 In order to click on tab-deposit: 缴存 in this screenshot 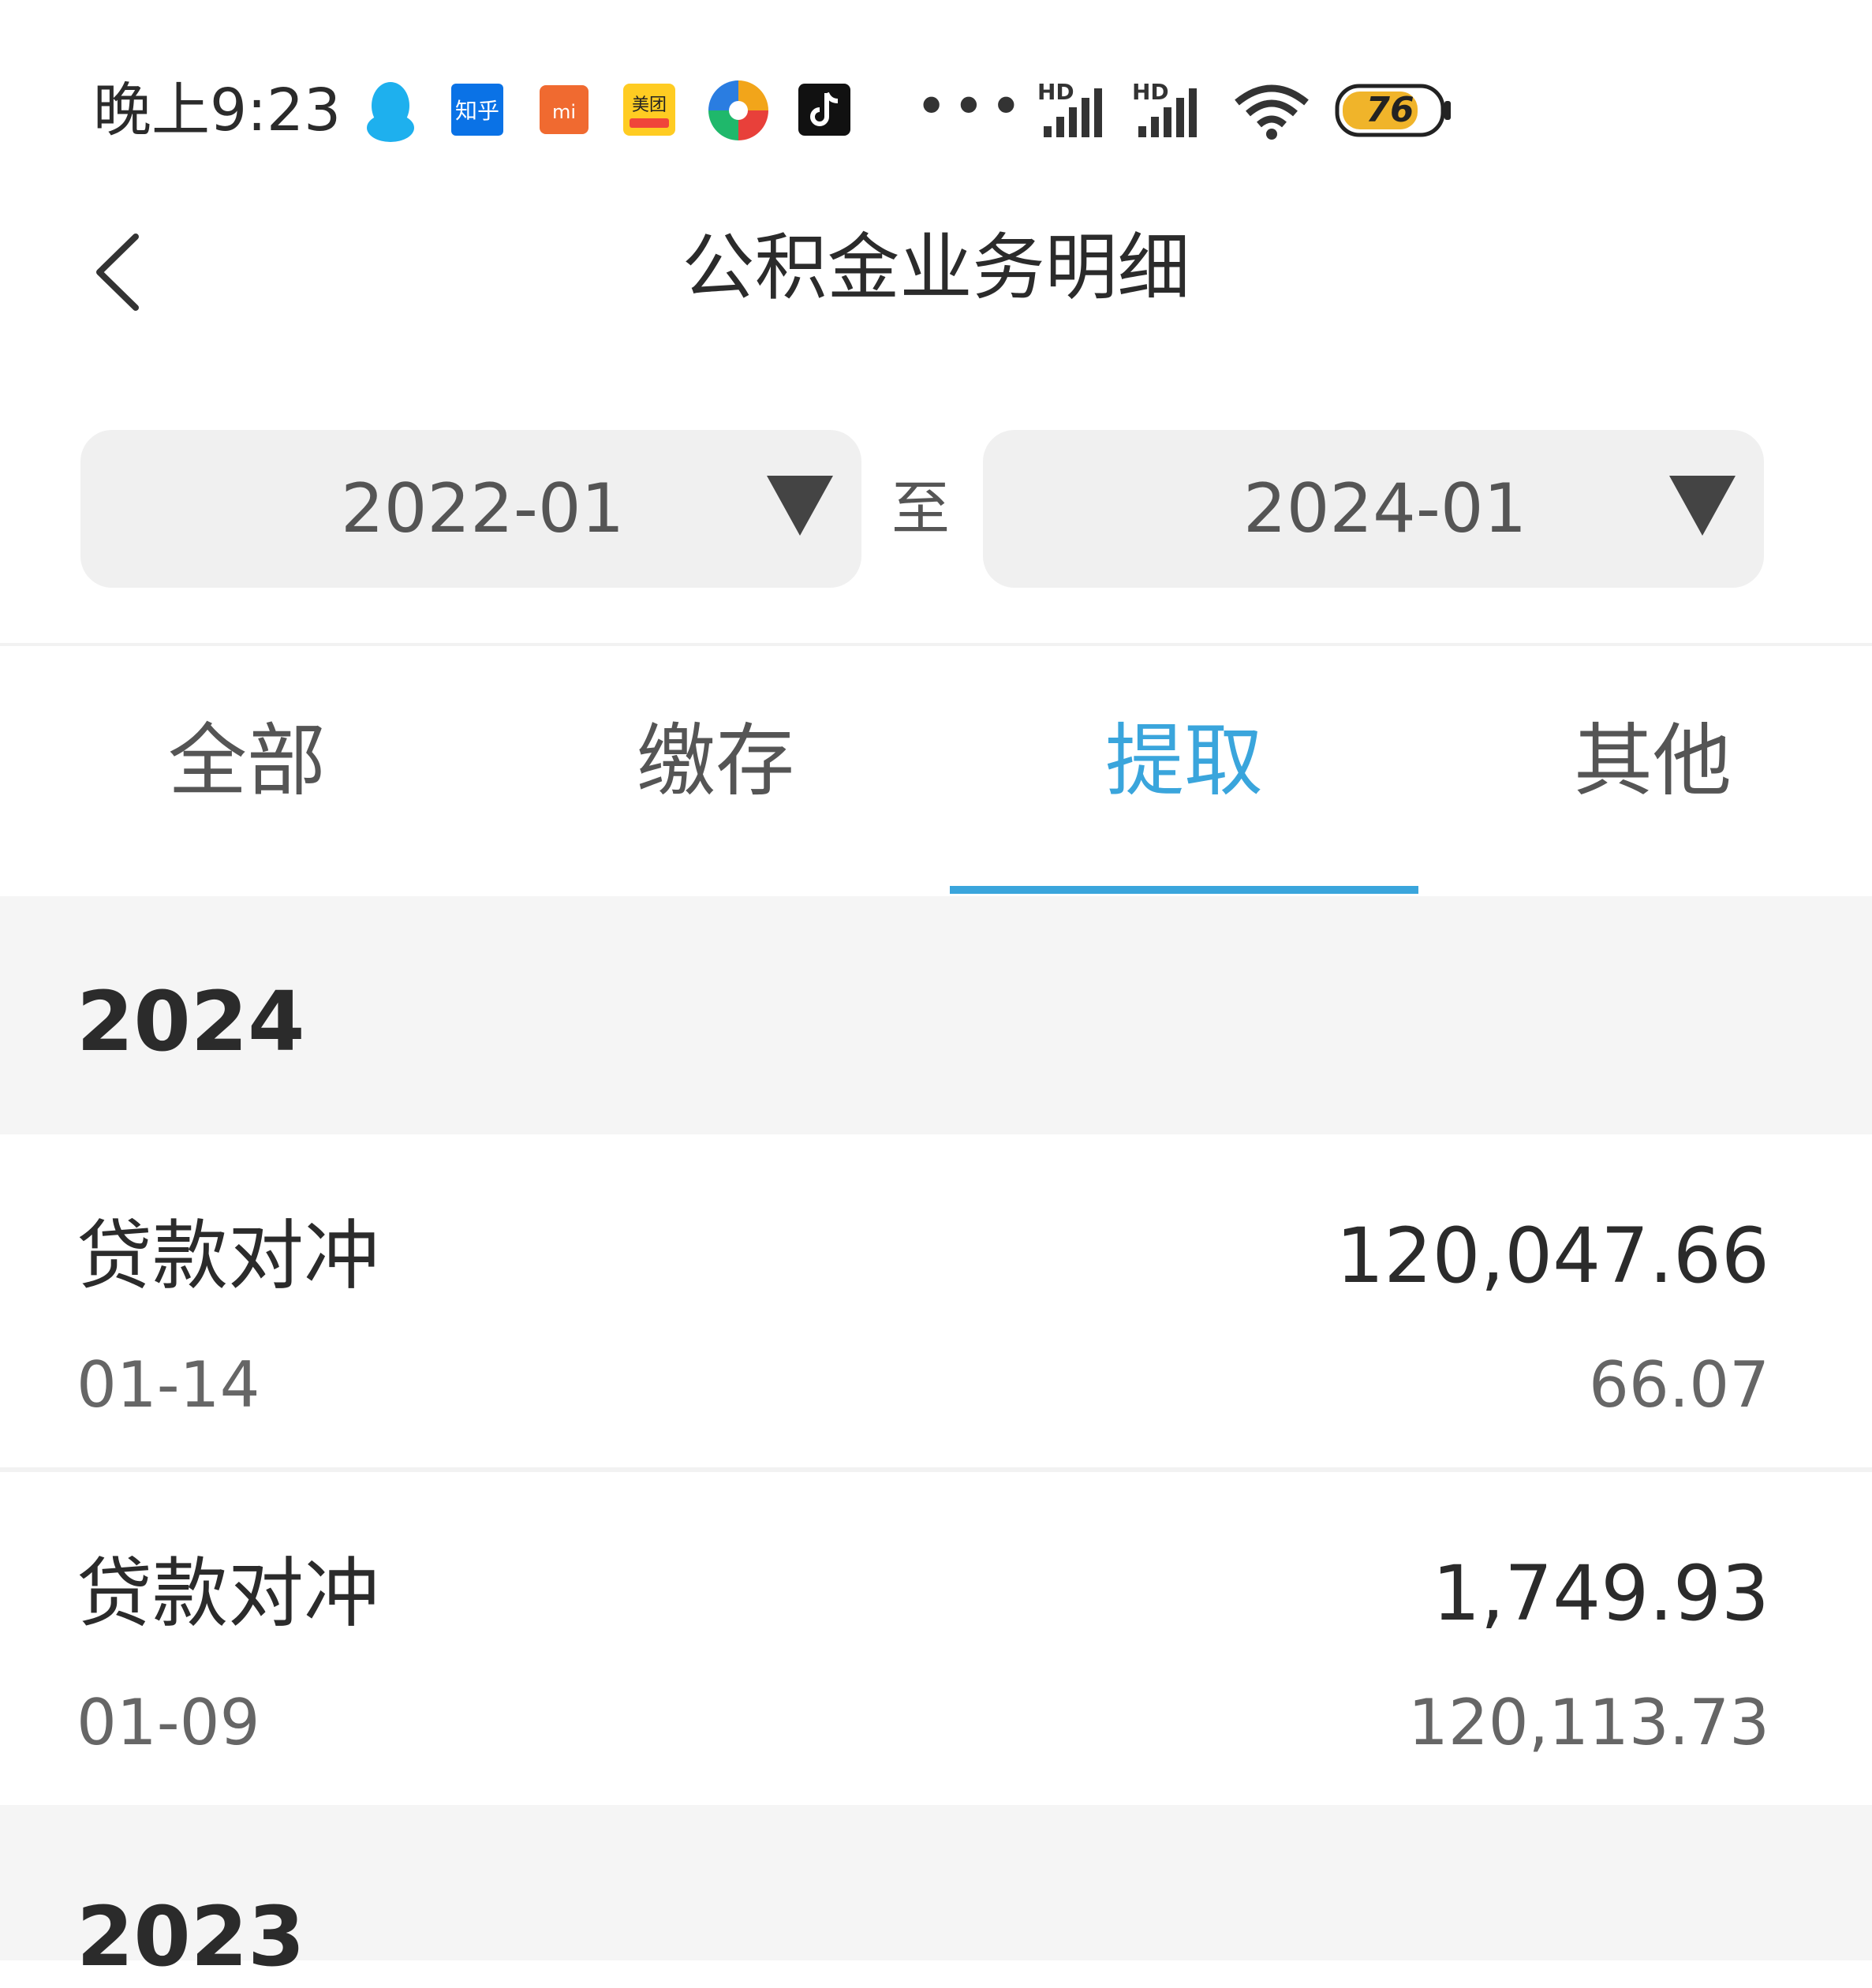, I will do `click(715, 761)`.